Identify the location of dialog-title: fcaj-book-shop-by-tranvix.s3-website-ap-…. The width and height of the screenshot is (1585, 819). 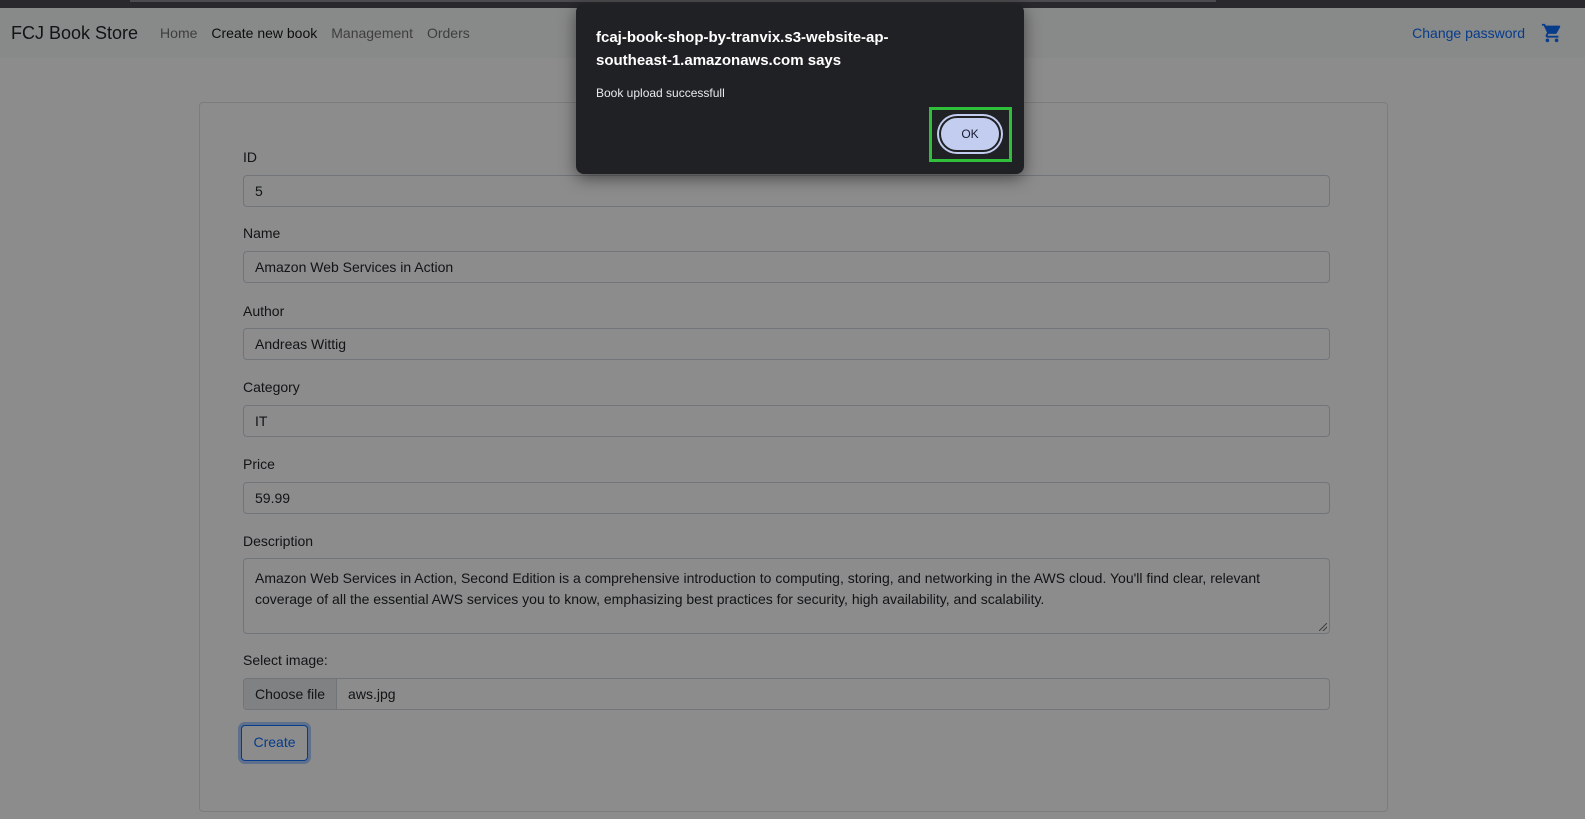
(742, 49).